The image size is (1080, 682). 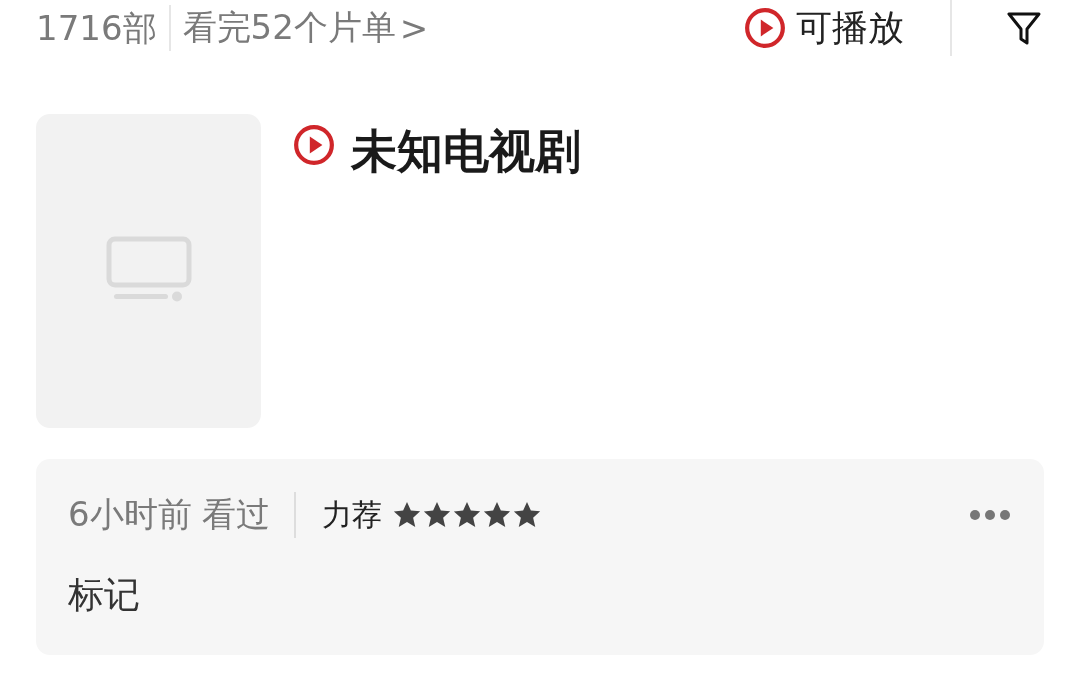 What do you see at coordinates (352, 514) in the screenshot?
I see `rating-label: 力荐` at bounding box center [352, 514].